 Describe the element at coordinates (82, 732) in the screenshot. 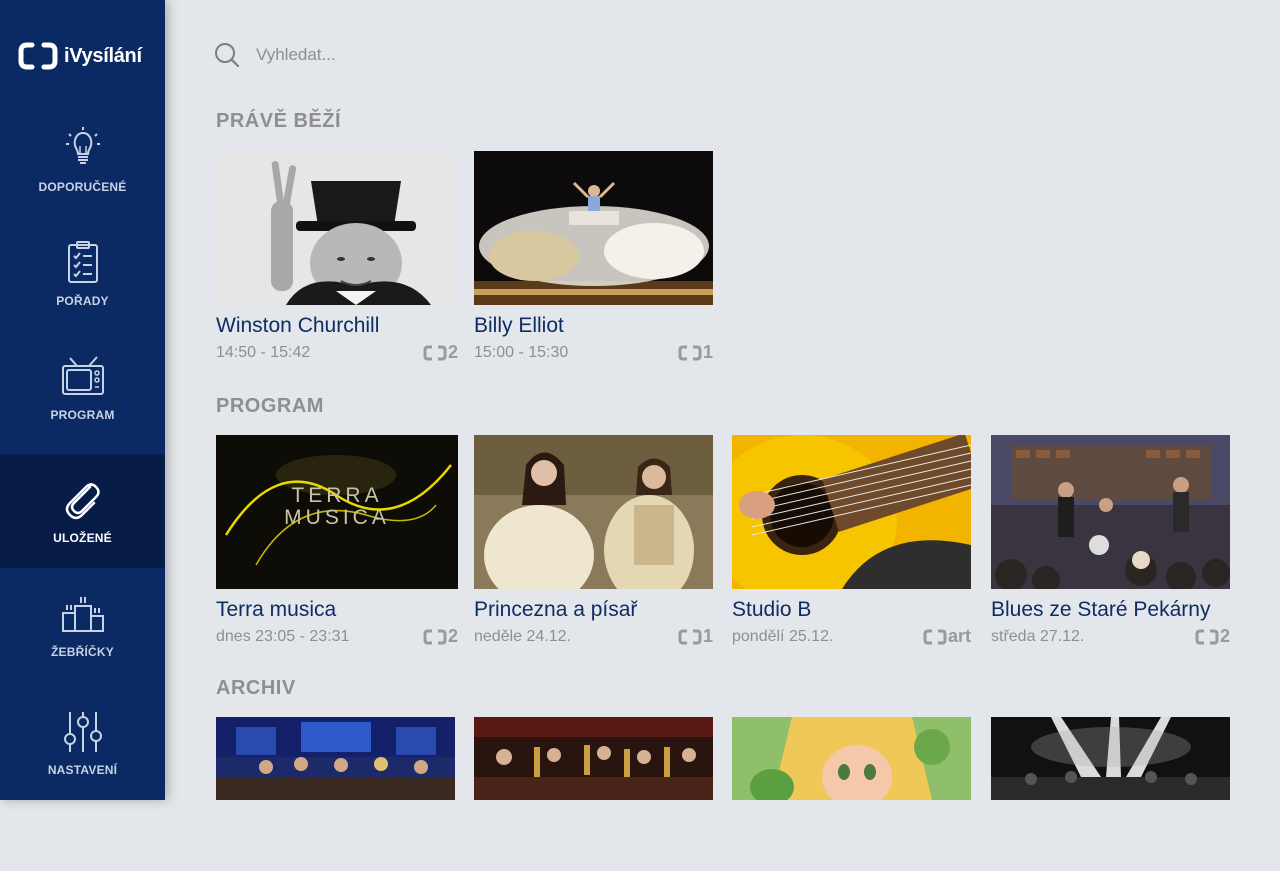

I see `sliders-icon` at that location.